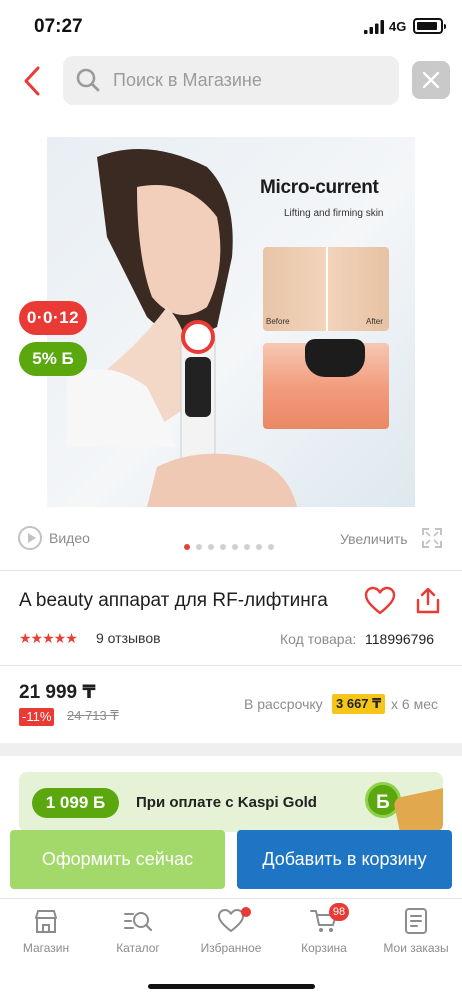  I want to click on nav-item-shop: Магазин, so click(46, 937).